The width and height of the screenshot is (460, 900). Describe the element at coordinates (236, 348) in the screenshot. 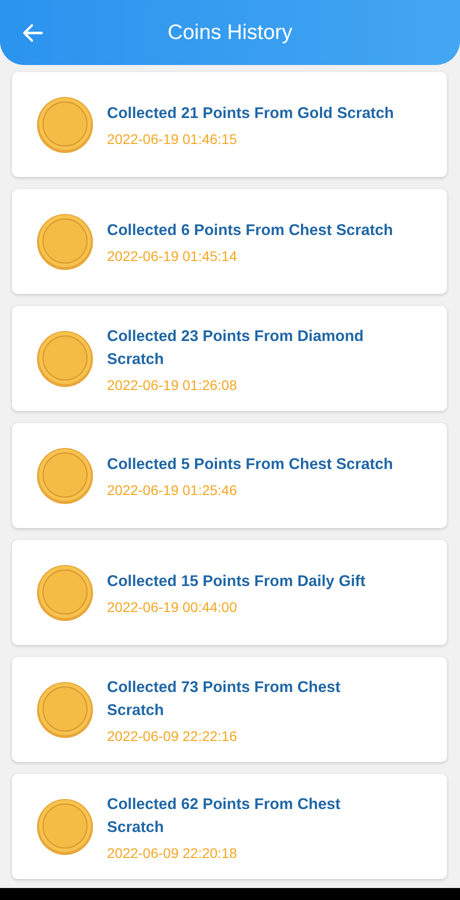

I see `entry-title: Collected 23 Points From Diamond Scratch` at that location.